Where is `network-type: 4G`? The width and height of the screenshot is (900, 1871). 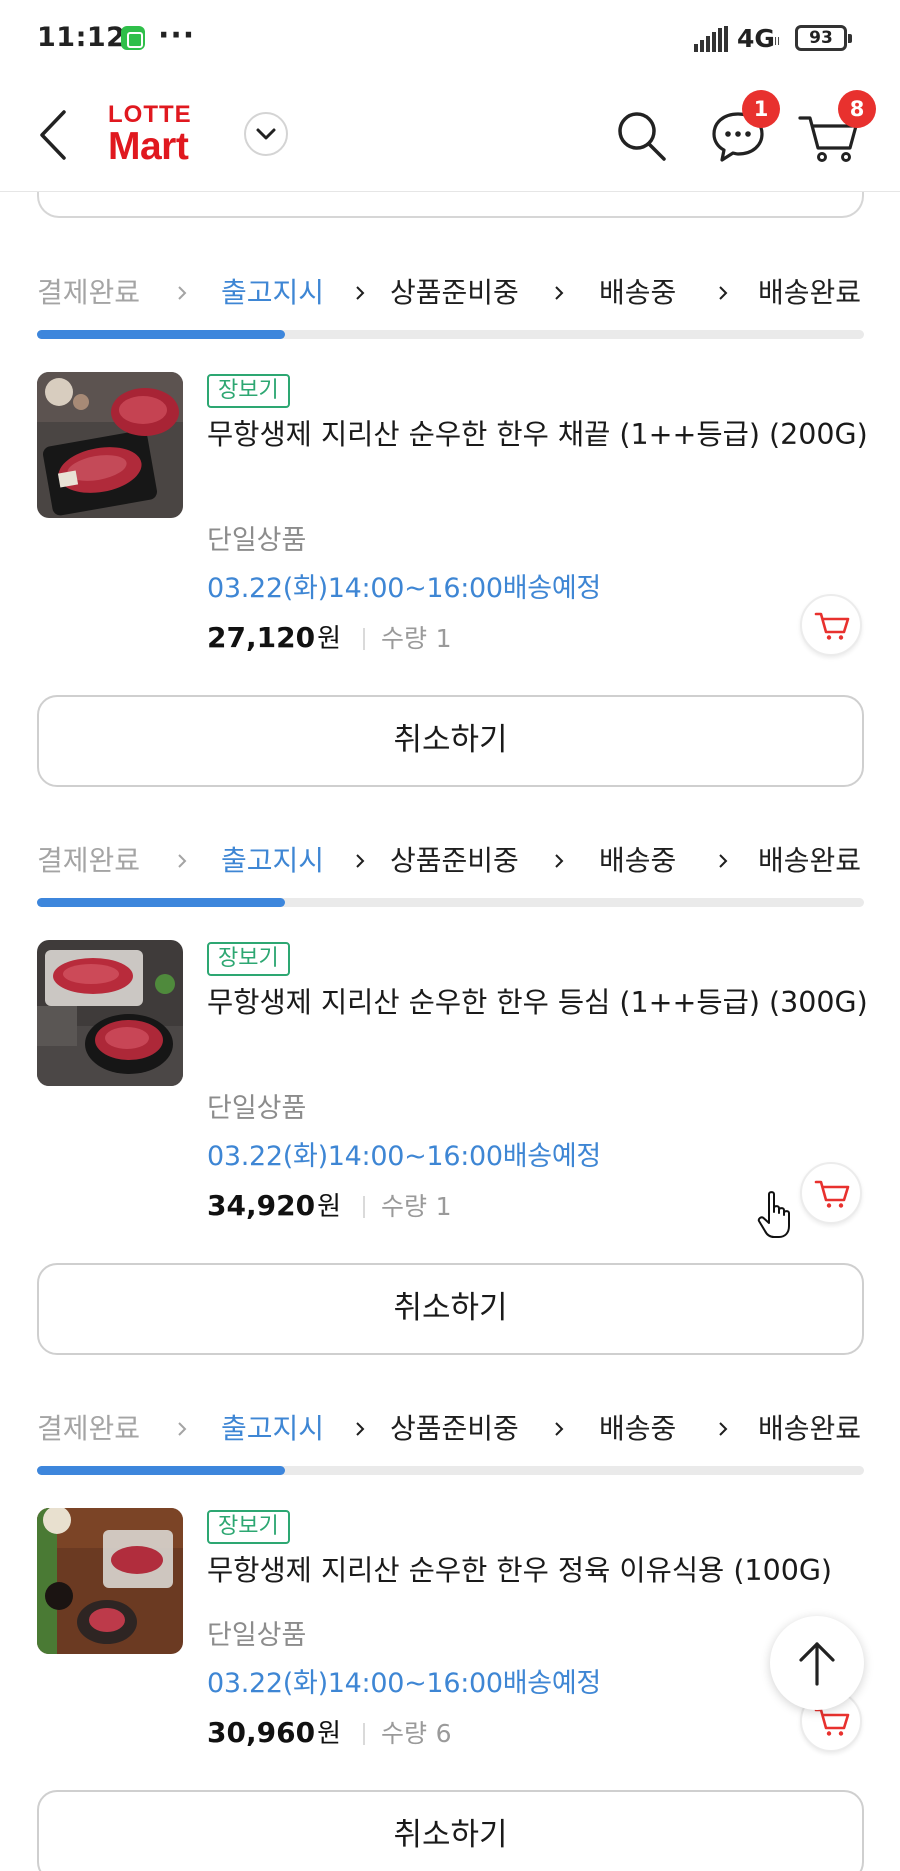 network-type: 4G is located at coordinates (756, 38).